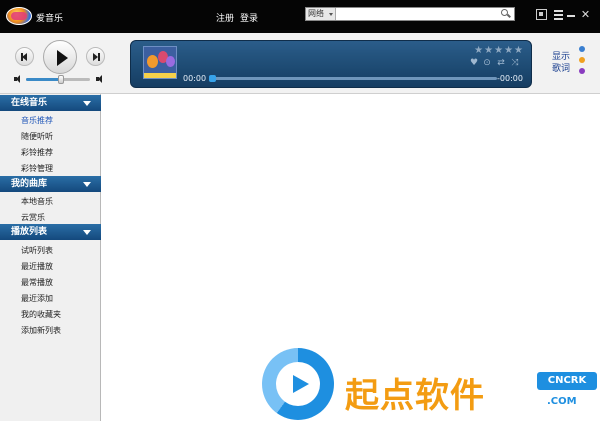 This screenshot has height=421, width=600. What do you see at coordinates (37, 282) in the screenshot?
I see `sidebar-item-most-played: 最常播放` at bounding box center [37, 282].